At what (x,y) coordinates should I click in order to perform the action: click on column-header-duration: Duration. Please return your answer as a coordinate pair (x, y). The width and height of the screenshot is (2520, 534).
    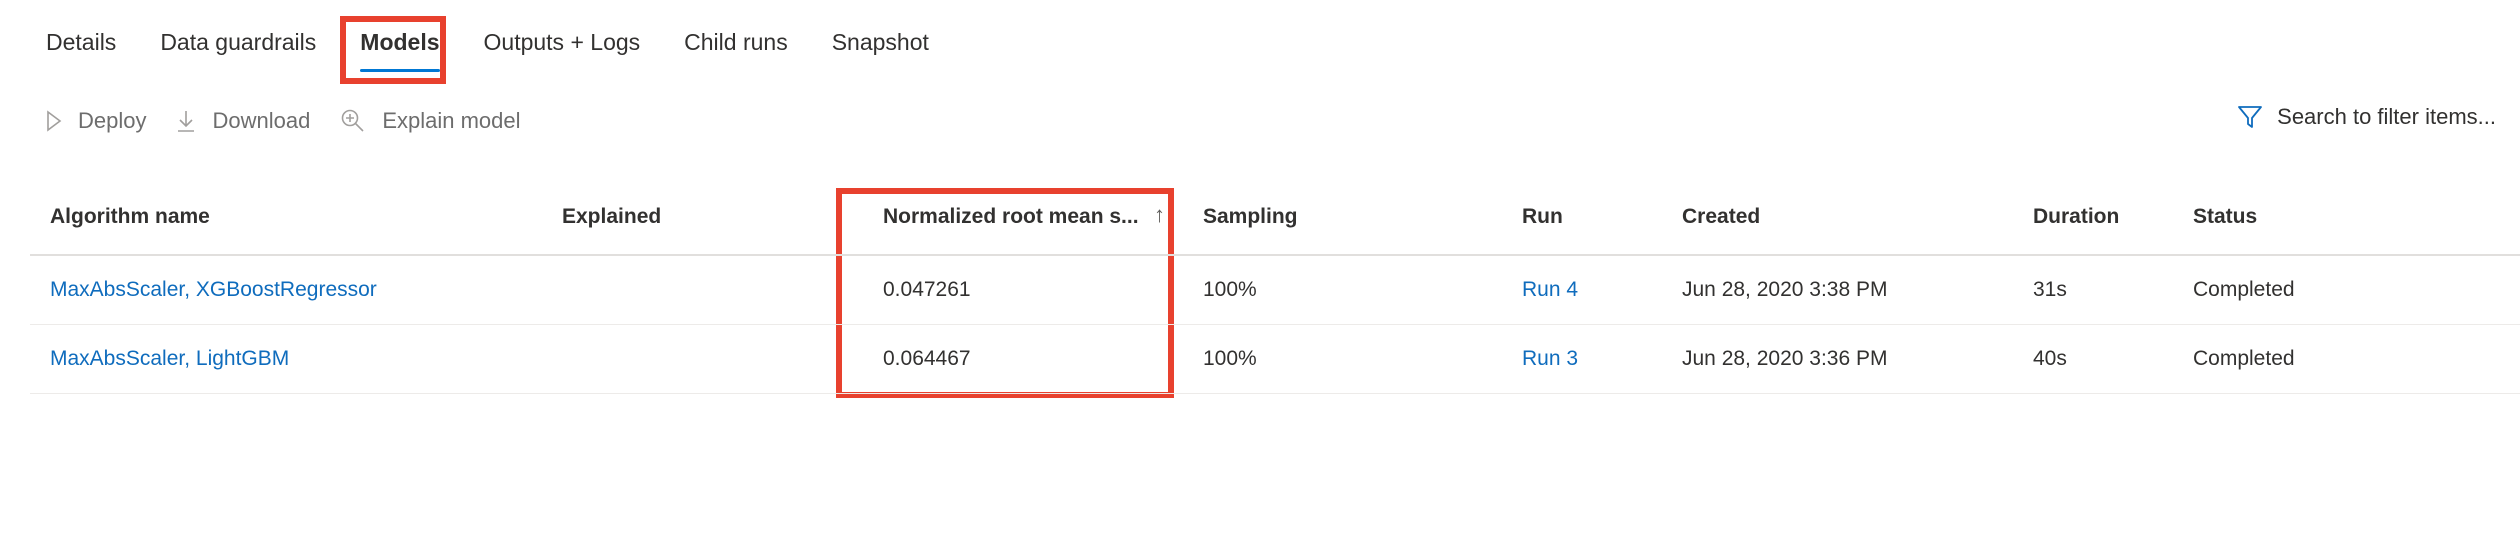
    Looking at the image, I should click on (2076, 217).